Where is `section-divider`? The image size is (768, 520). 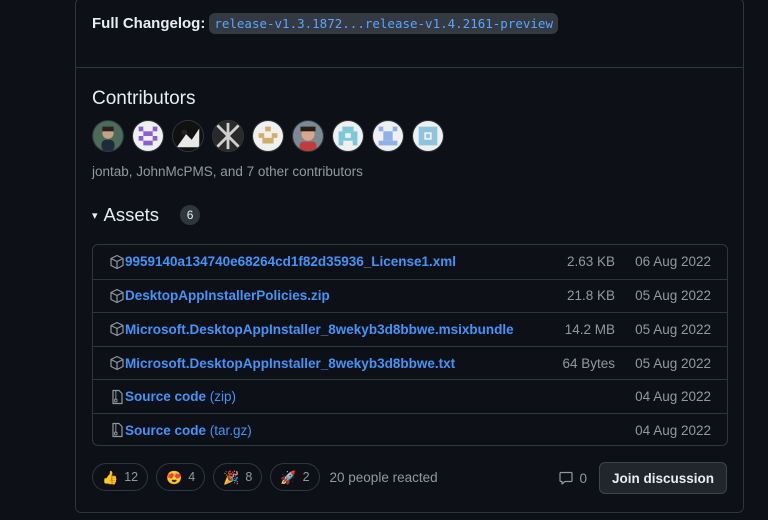 section-divider is located at coordinates (409, 67).